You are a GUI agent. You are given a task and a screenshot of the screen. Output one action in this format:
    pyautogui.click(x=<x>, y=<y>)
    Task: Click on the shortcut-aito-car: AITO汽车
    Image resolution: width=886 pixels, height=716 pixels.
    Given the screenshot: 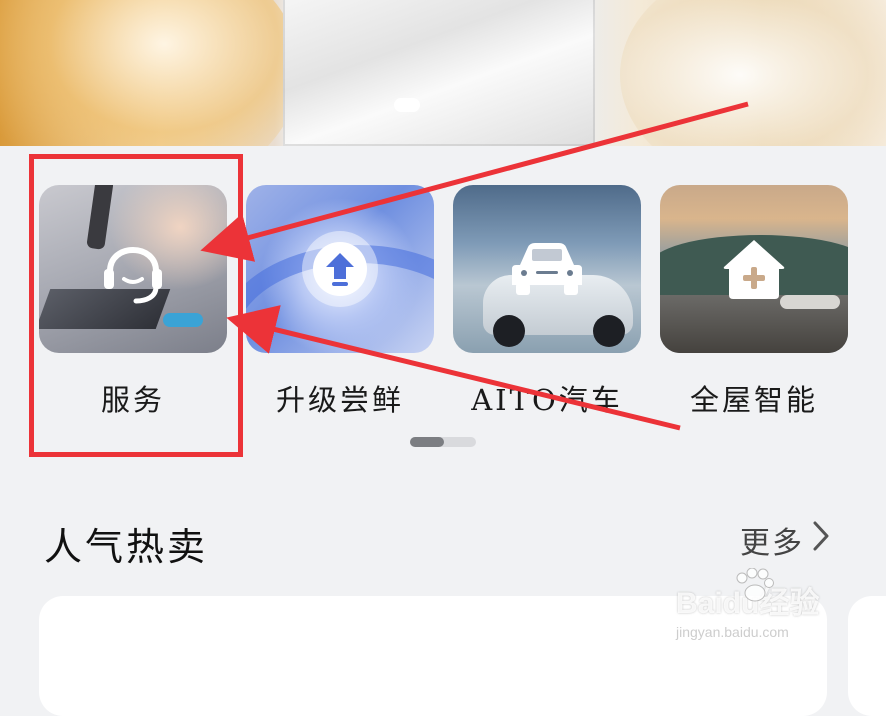 What is the action you would take?
    pyautogui.click(x=547, y=301)
    